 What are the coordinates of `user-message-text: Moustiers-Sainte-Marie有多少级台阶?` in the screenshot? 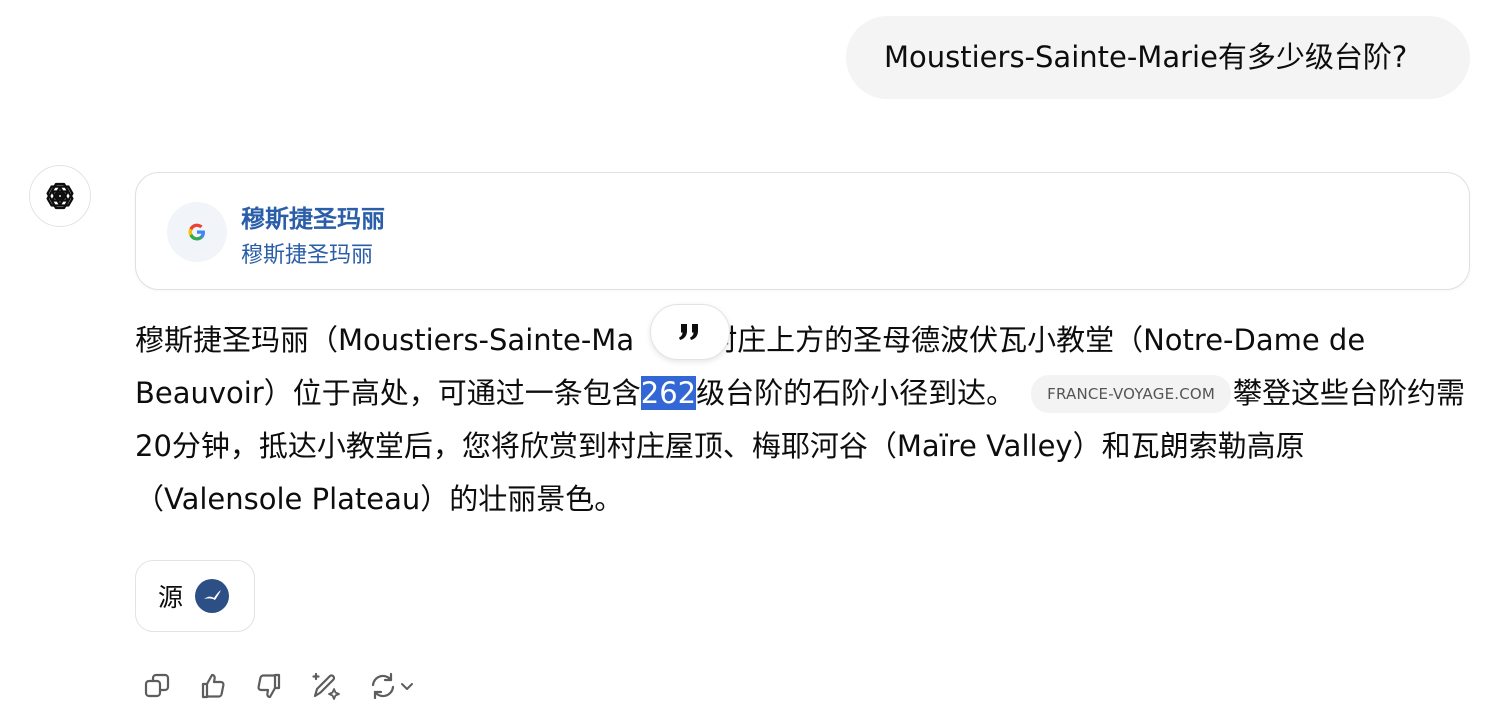 It's located at (1146, 57).